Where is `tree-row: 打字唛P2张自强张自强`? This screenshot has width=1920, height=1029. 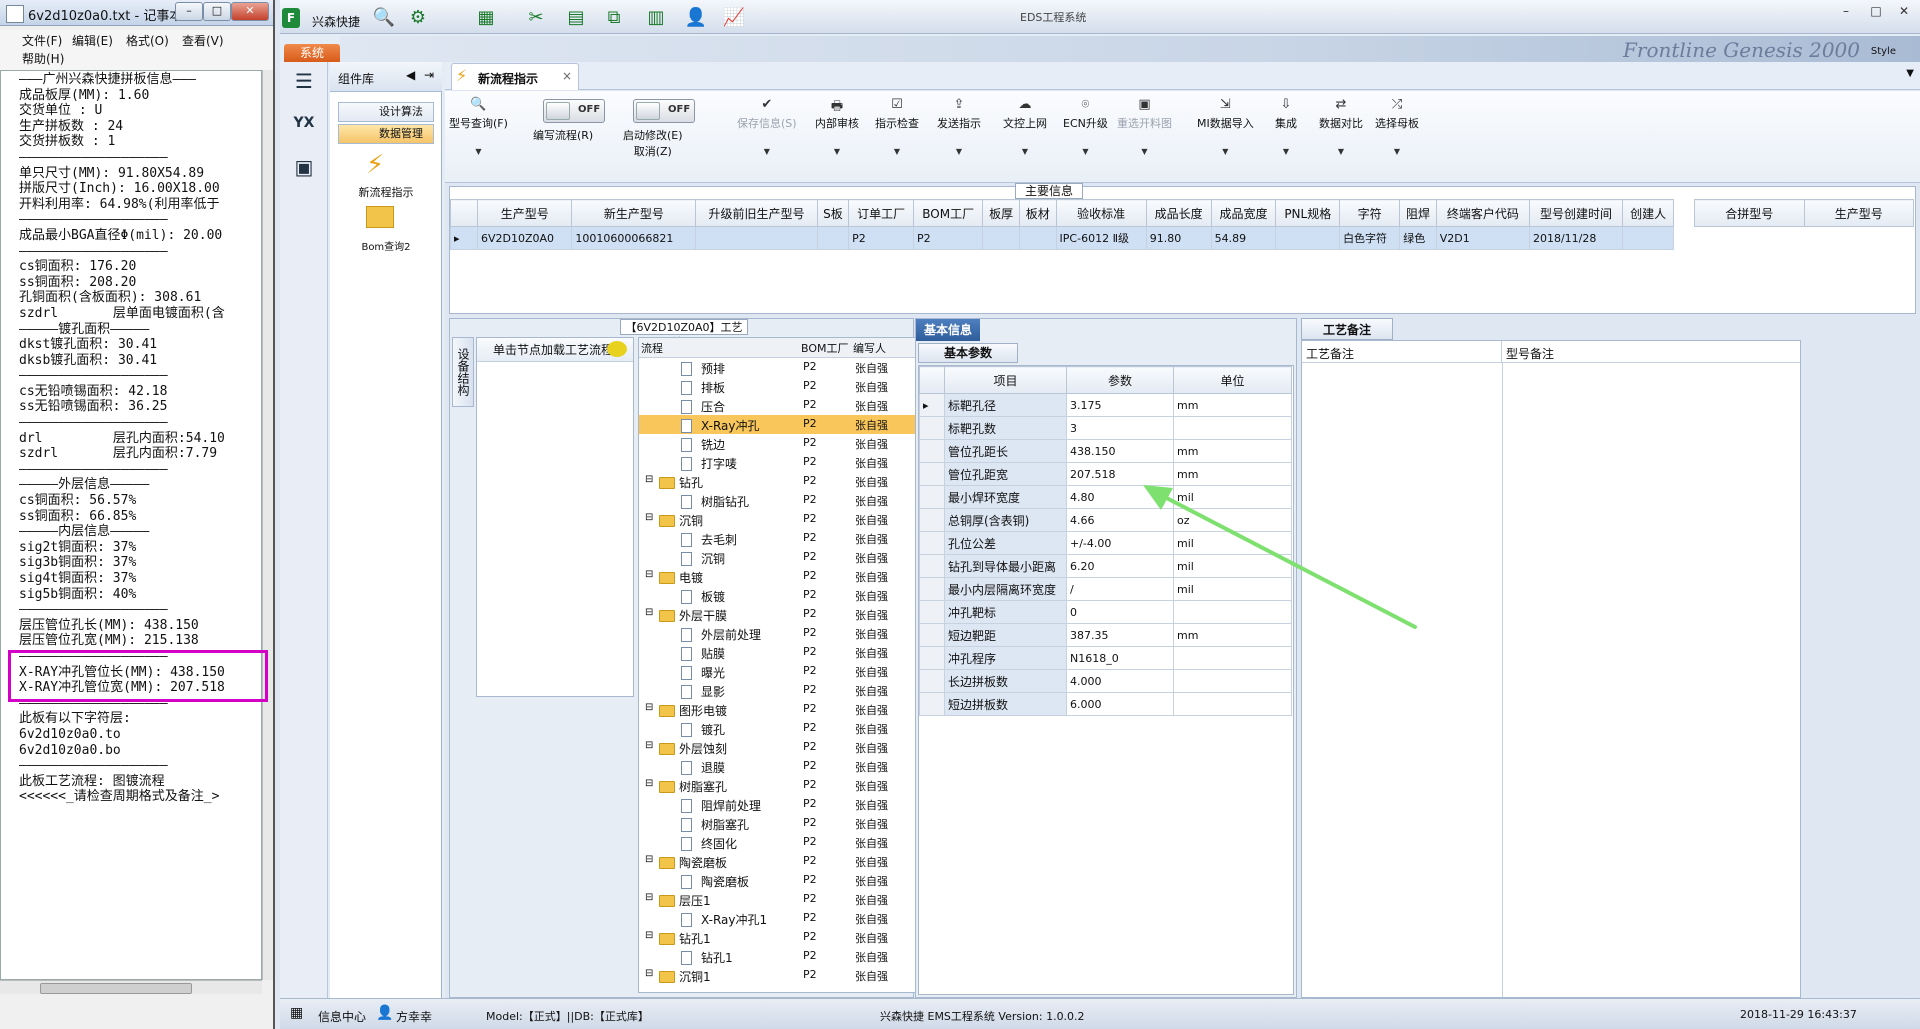 tree-row: 打字唛P2张自强张自强 is located at coordinates (800, 462).